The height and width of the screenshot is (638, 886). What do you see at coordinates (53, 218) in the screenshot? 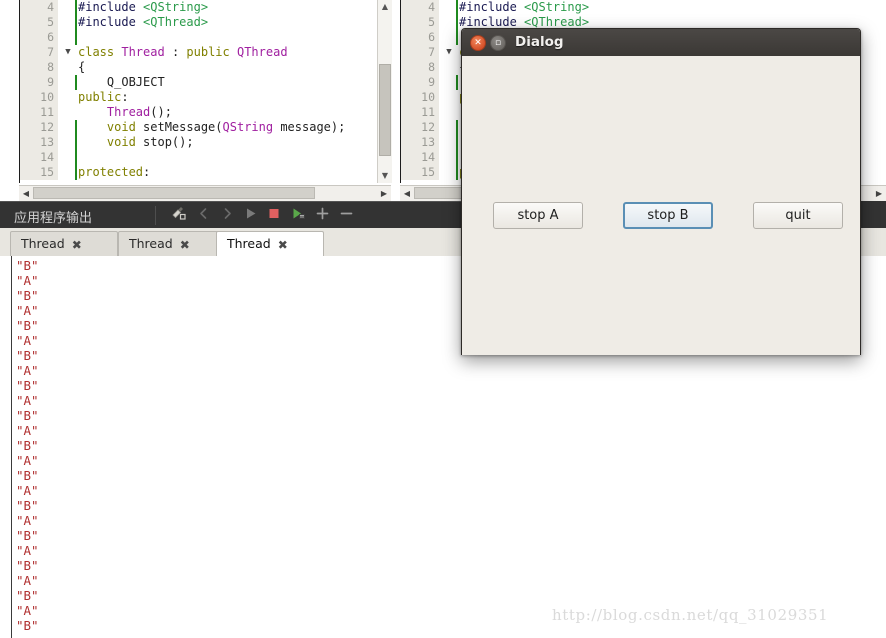
I see `application-output-title: 应用程序输出` at bounding box center [53, 218].